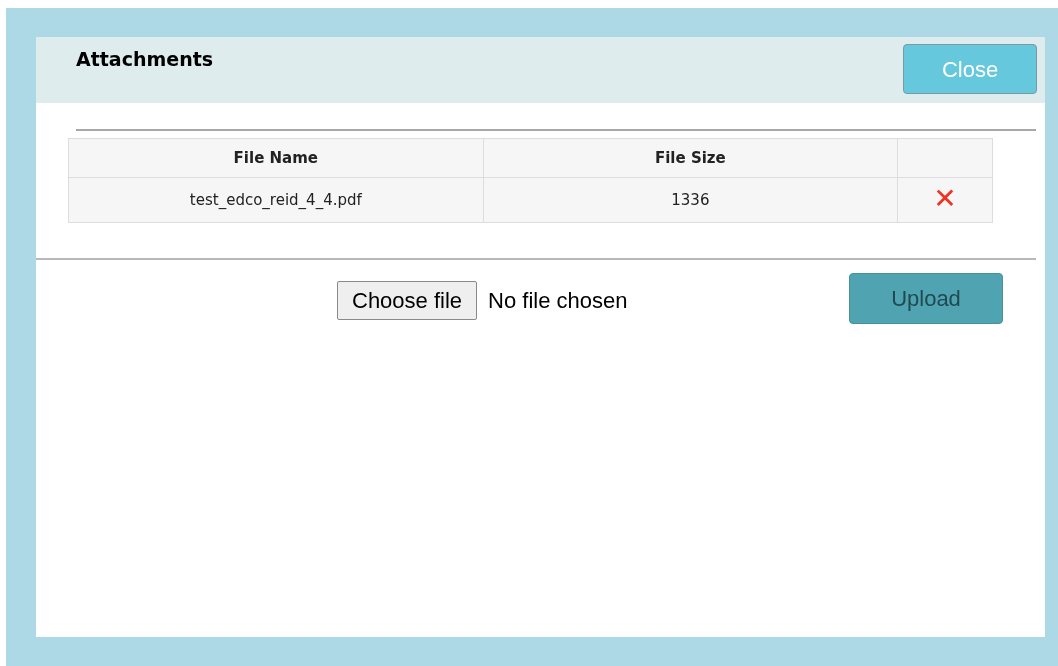 The height and width of the screenshot is (666, 1058). Describe the element at coordinates (145, 59) in the screenshot. I see `dialog-title: Attachments` at that location.